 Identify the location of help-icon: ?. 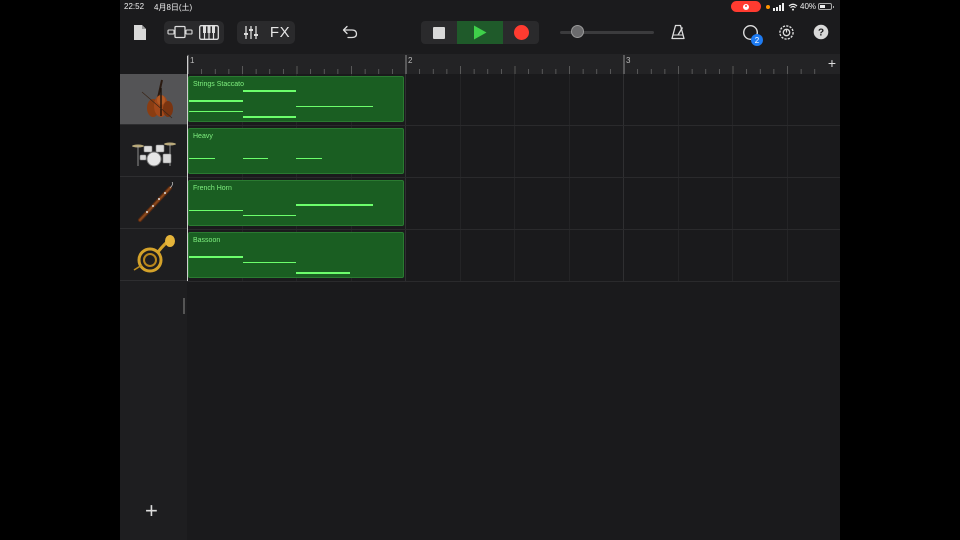
(821, 32).